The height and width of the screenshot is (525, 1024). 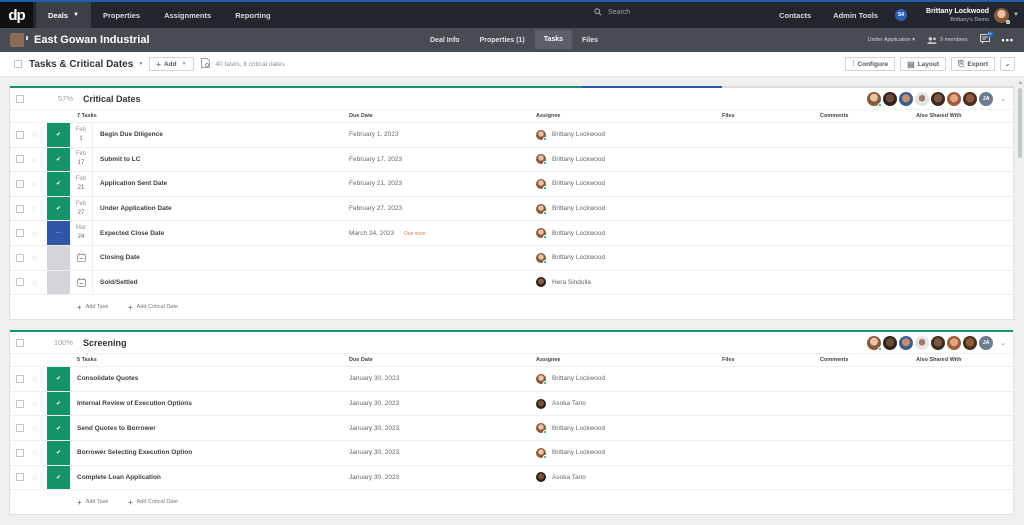 I want to click on user-avatar, so click(x=1002, y=15).